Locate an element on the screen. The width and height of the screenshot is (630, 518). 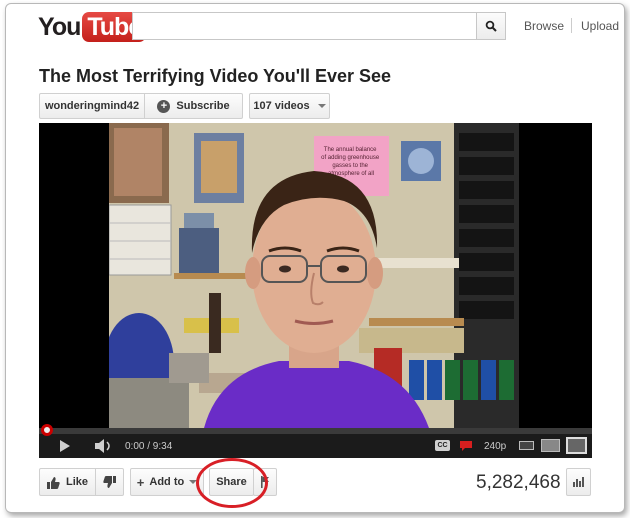
share-highlight-circle is located at coordinates (232, 483).